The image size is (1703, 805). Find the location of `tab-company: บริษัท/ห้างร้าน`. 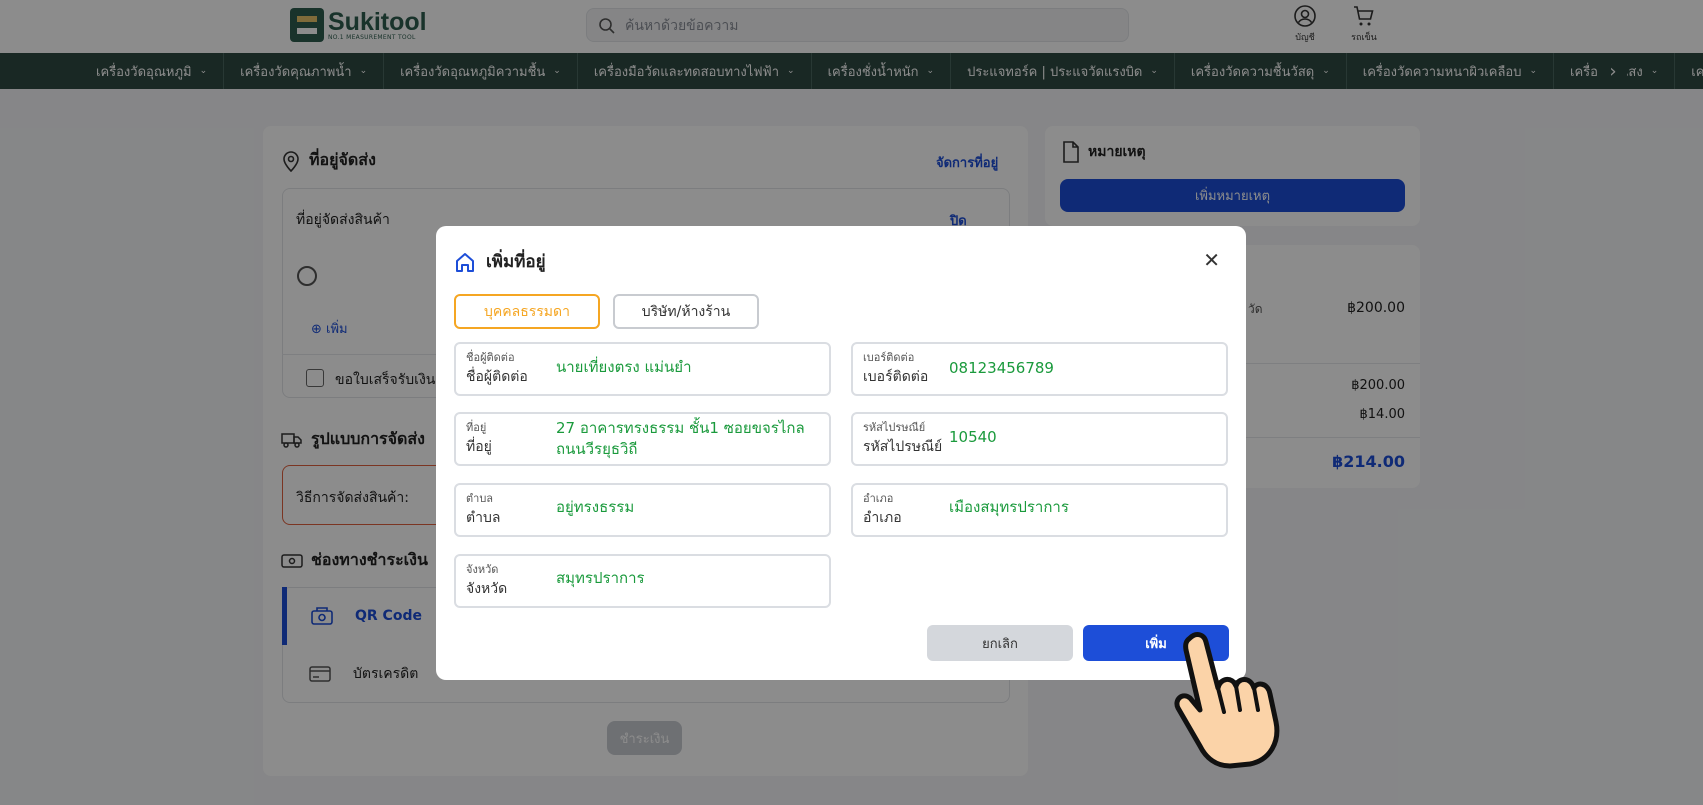

tab-company: บริษัท/ห้างร้าน is located at coordinates (686, 311).